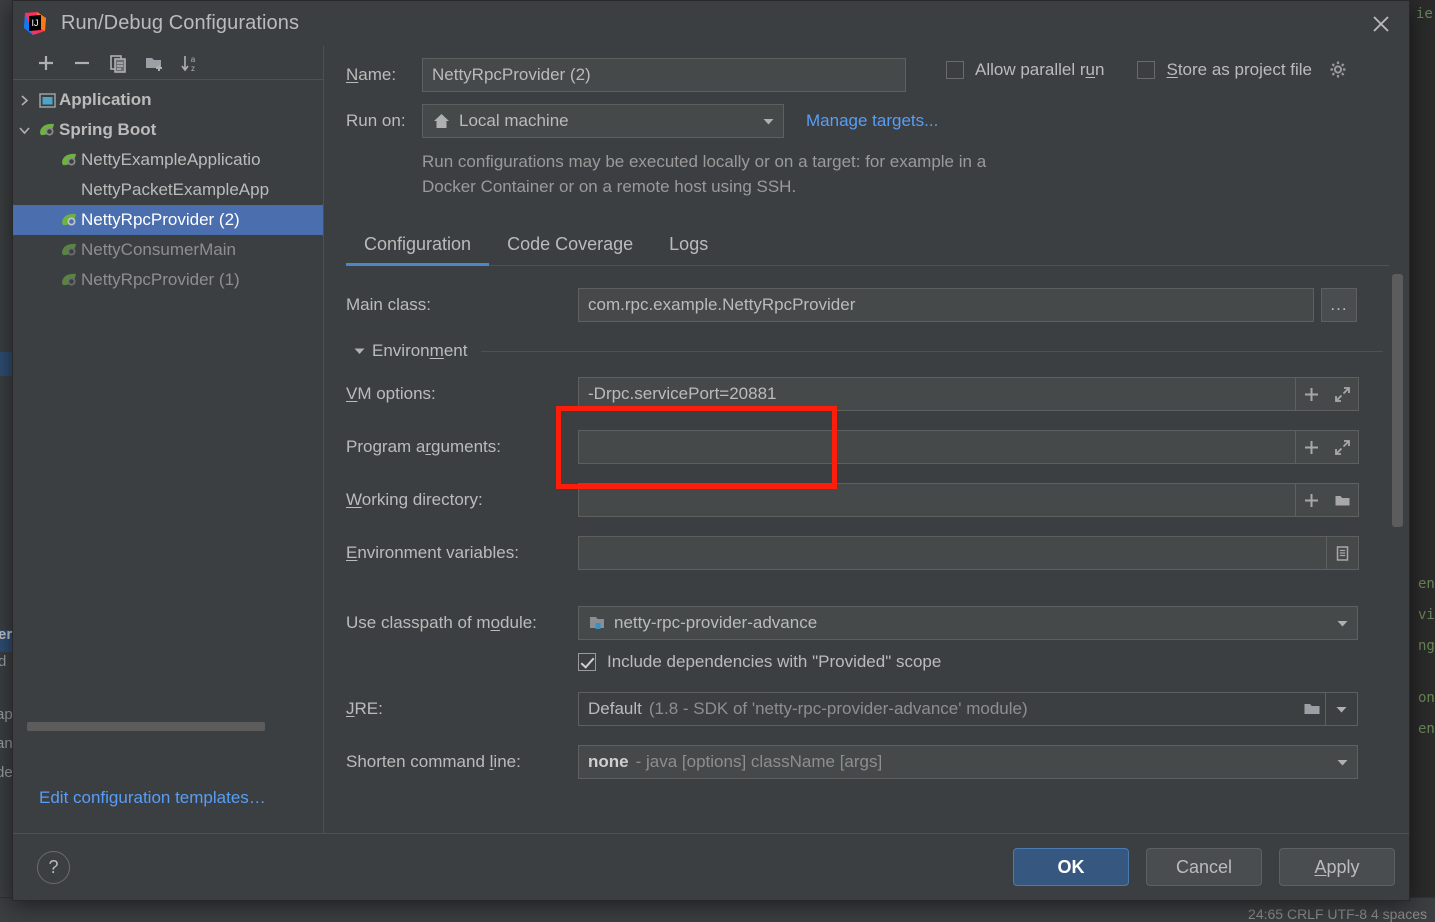  I want to click on tree-node-application: Application, so click(168, 100).